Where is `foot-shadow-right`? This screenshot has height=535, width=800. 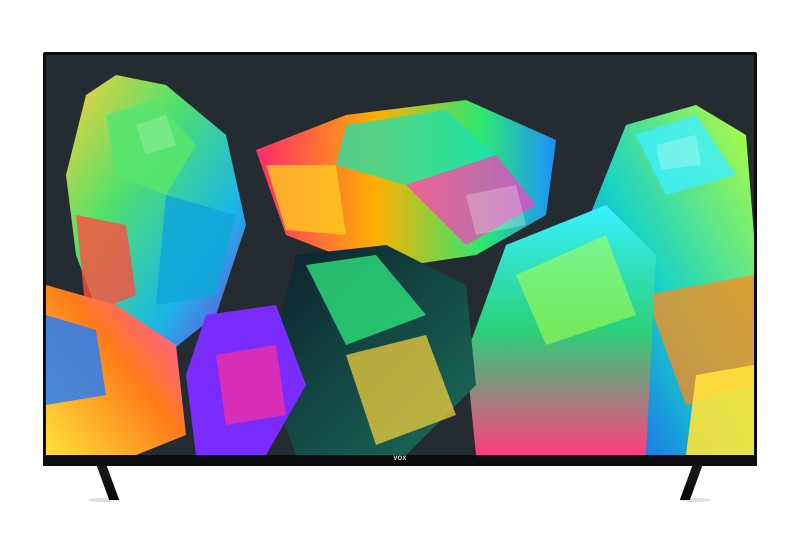
foot-shadow-right is located at coordinates (696, 500).